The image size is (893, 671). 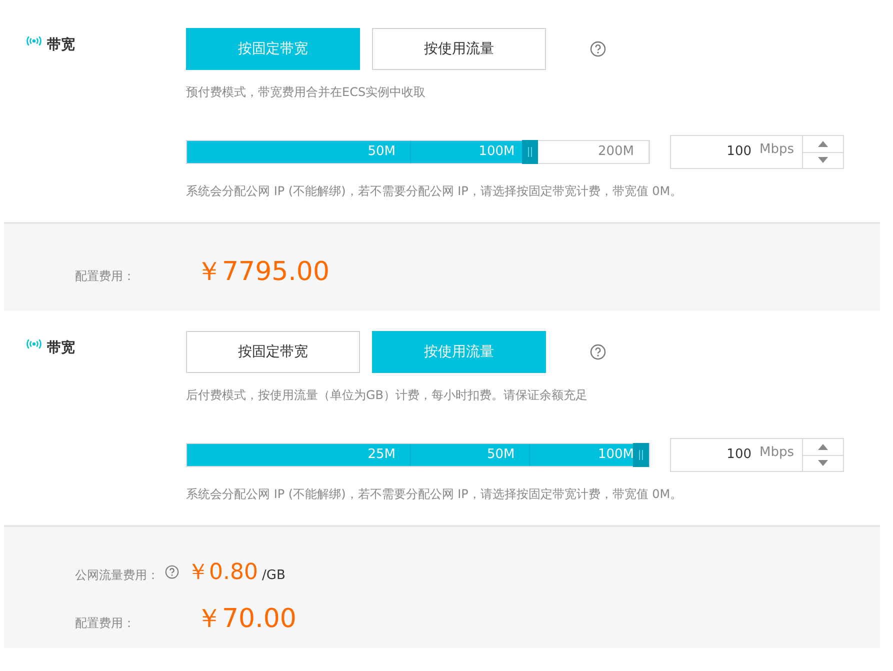 I want to click on mode-button: 按使用流量, so click(x=459, y=49).